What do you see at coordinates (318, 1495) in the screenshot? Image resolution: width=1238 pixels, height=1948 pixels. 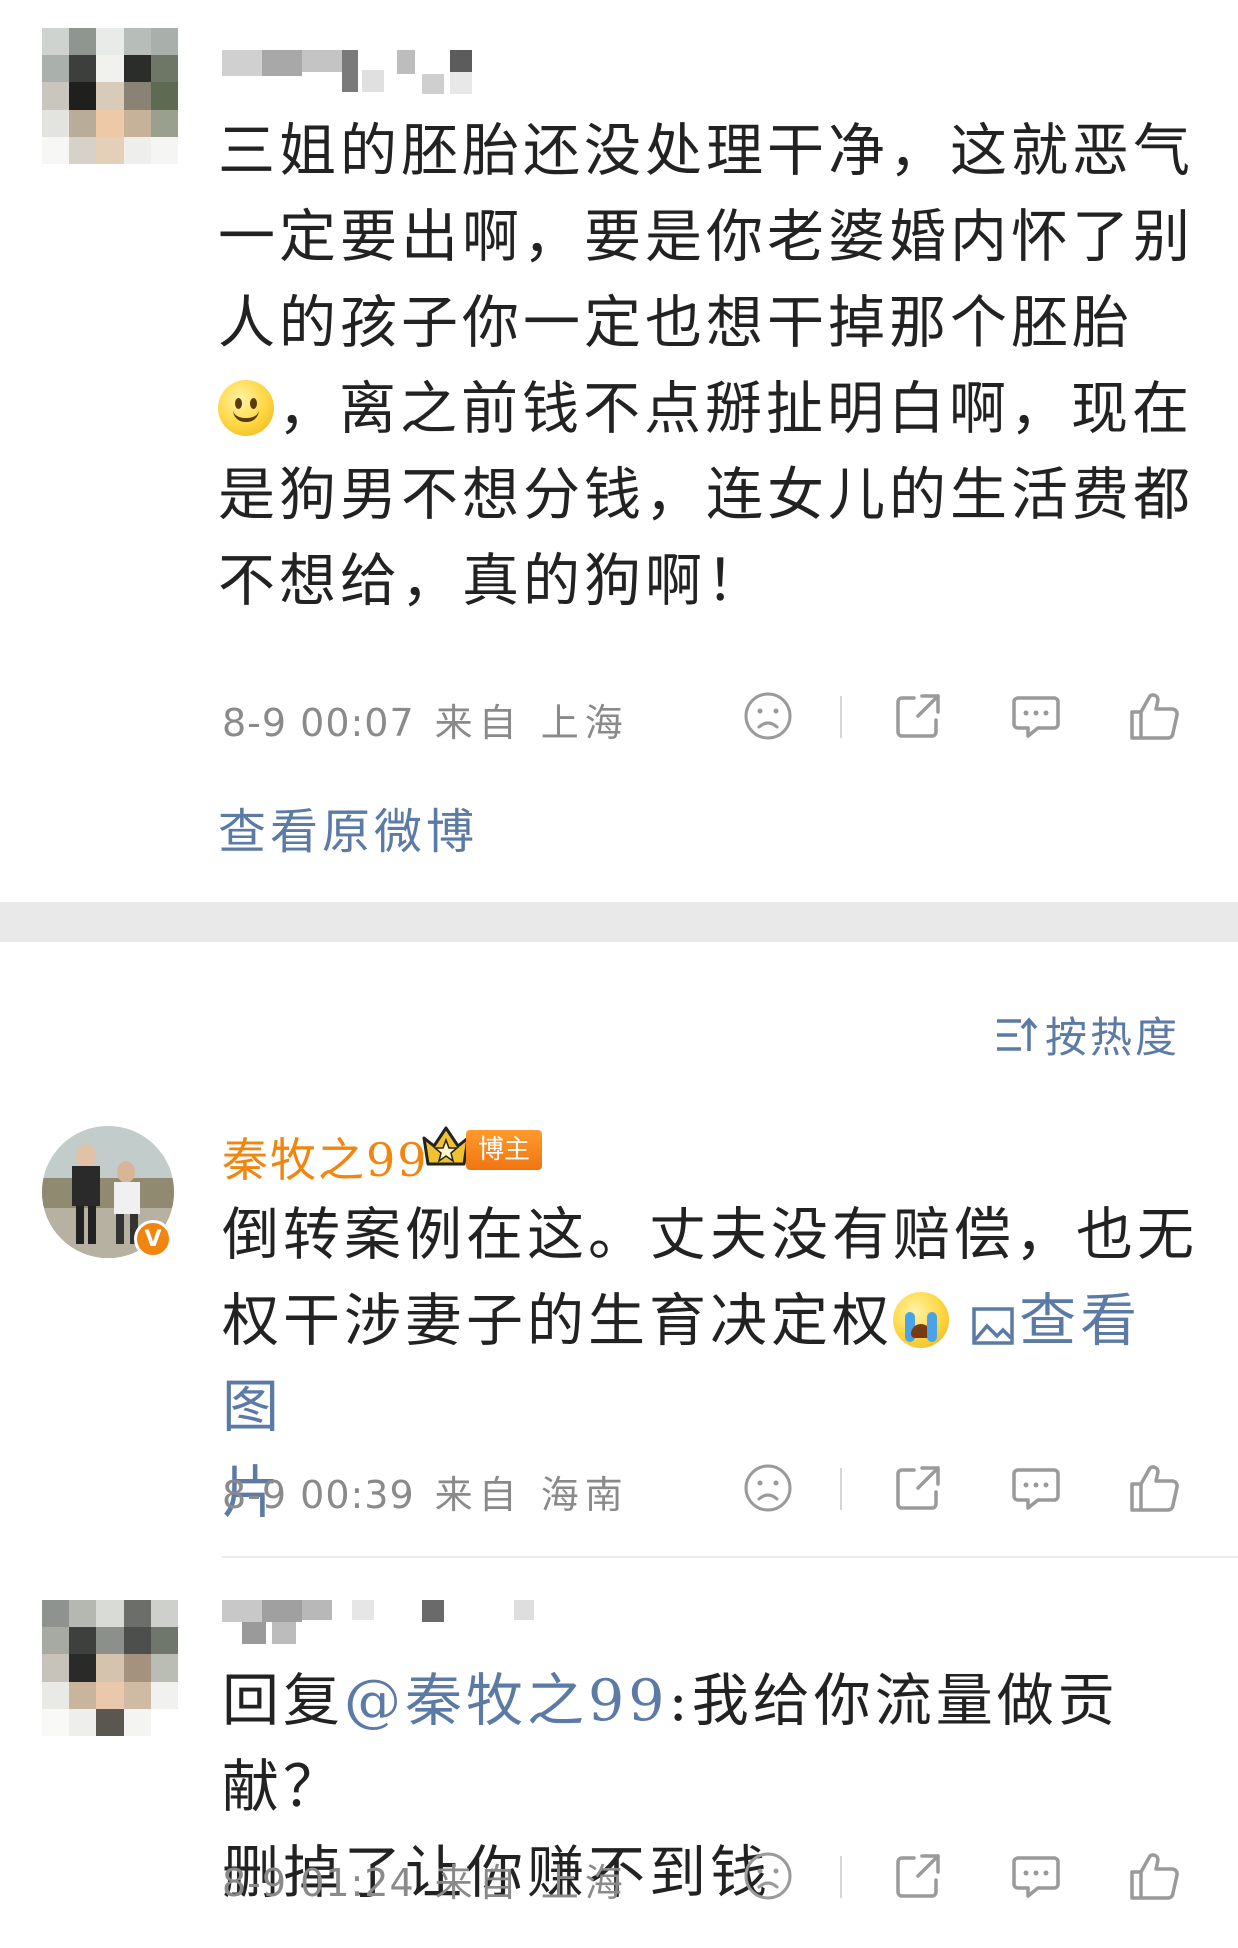 I see `timestamp: 8-9 00:39` at bounding box center [318, 1495].